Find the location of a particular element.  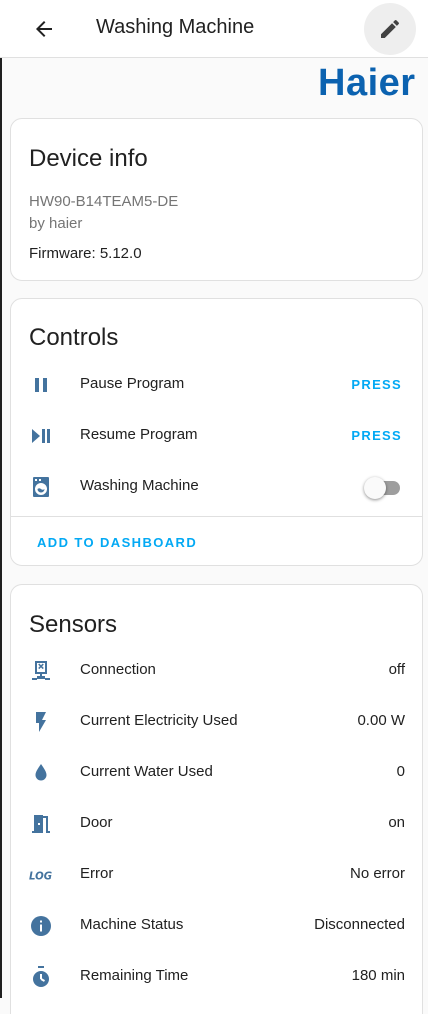

sensor-row-water: Current Water Used 0 is located at coordinates (216, 773).